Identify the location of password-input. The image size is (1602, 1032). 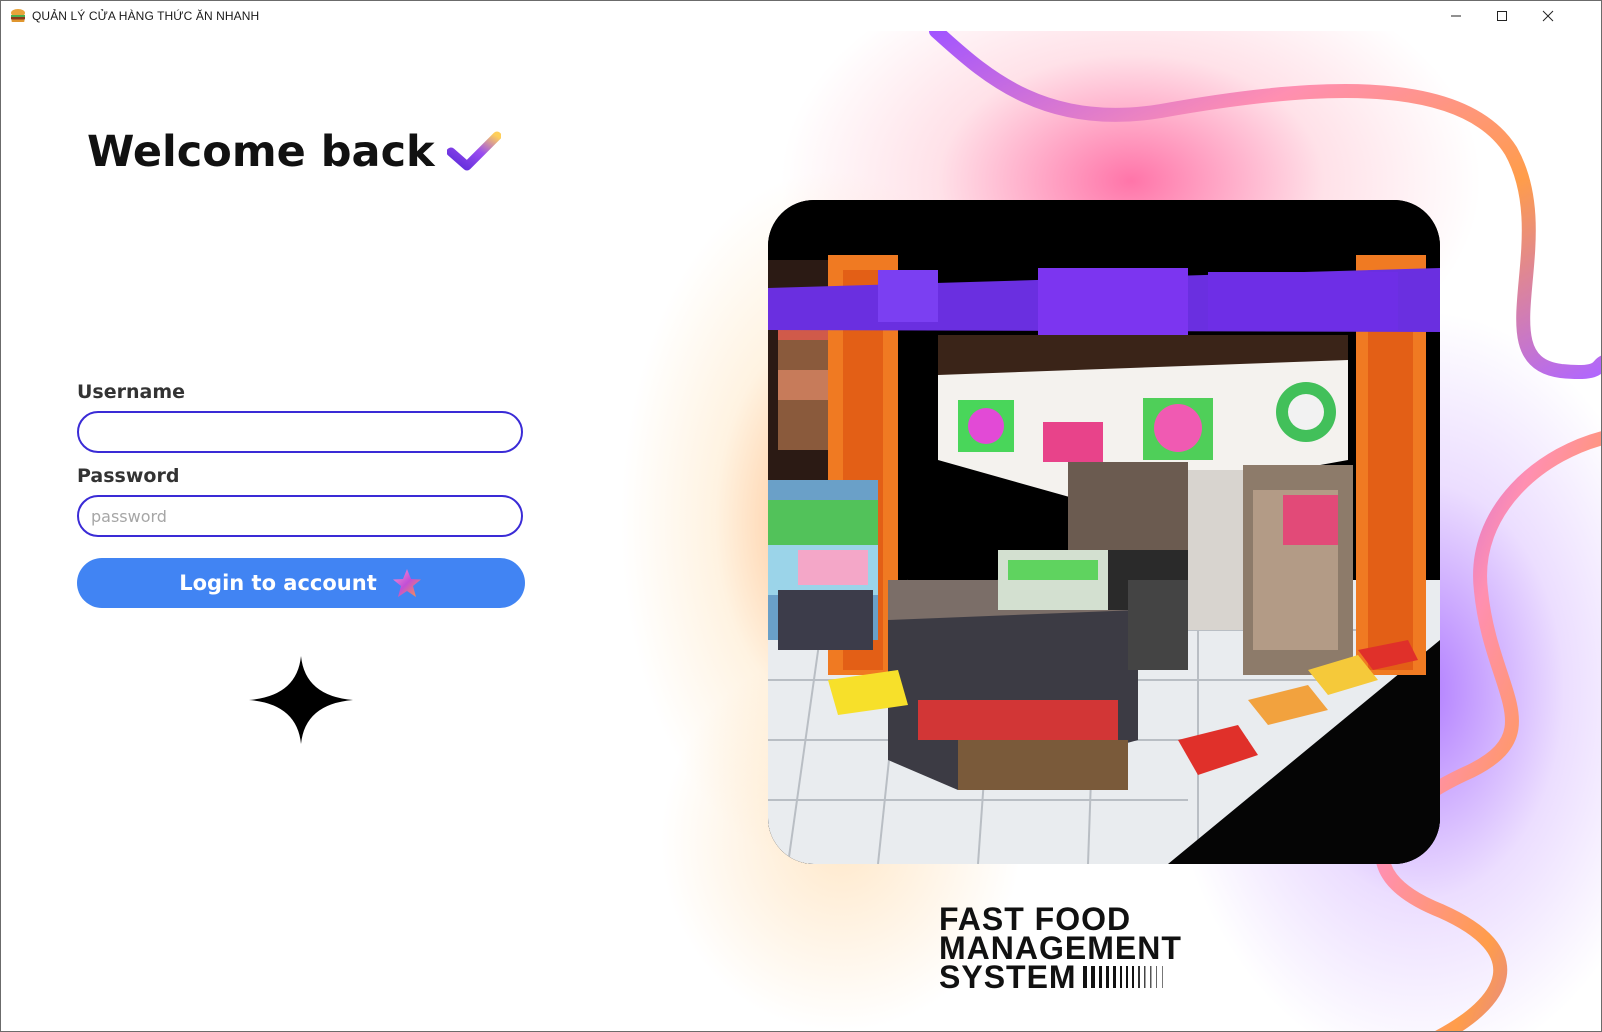
(300, 516).